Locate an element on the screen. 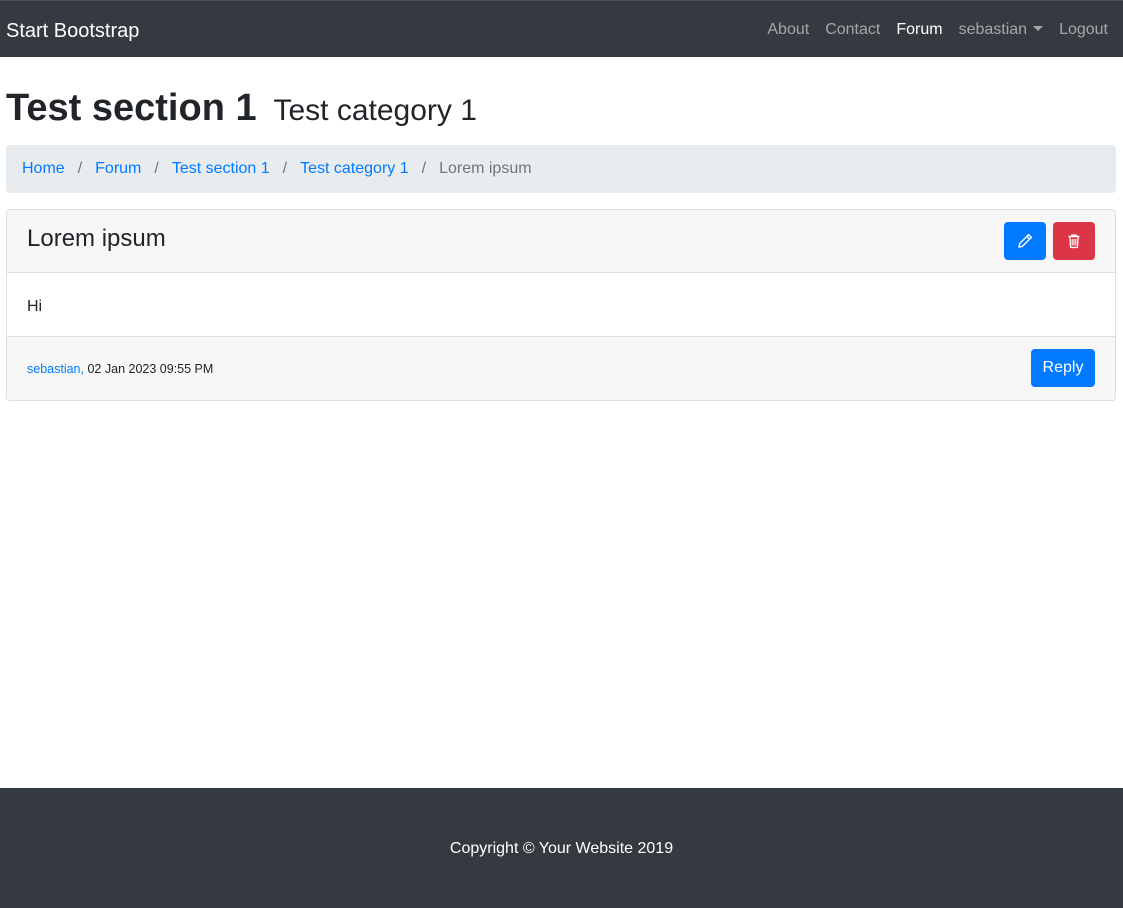 This screenshot has height=908, width=1123. nav-forum: Forum is located at coordinates (919, 30).